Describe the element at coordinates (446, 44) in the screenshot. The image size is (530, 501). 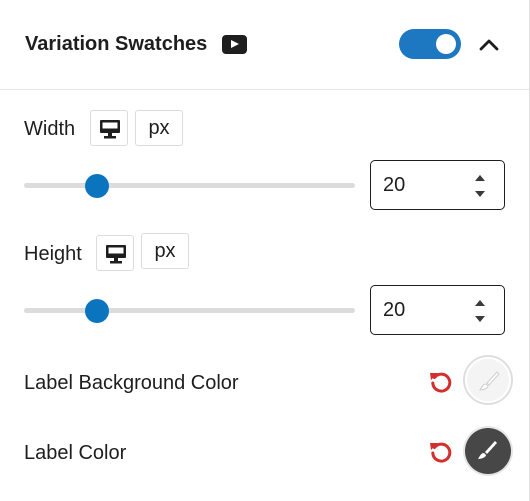
I see `toggle-knob` at that location.